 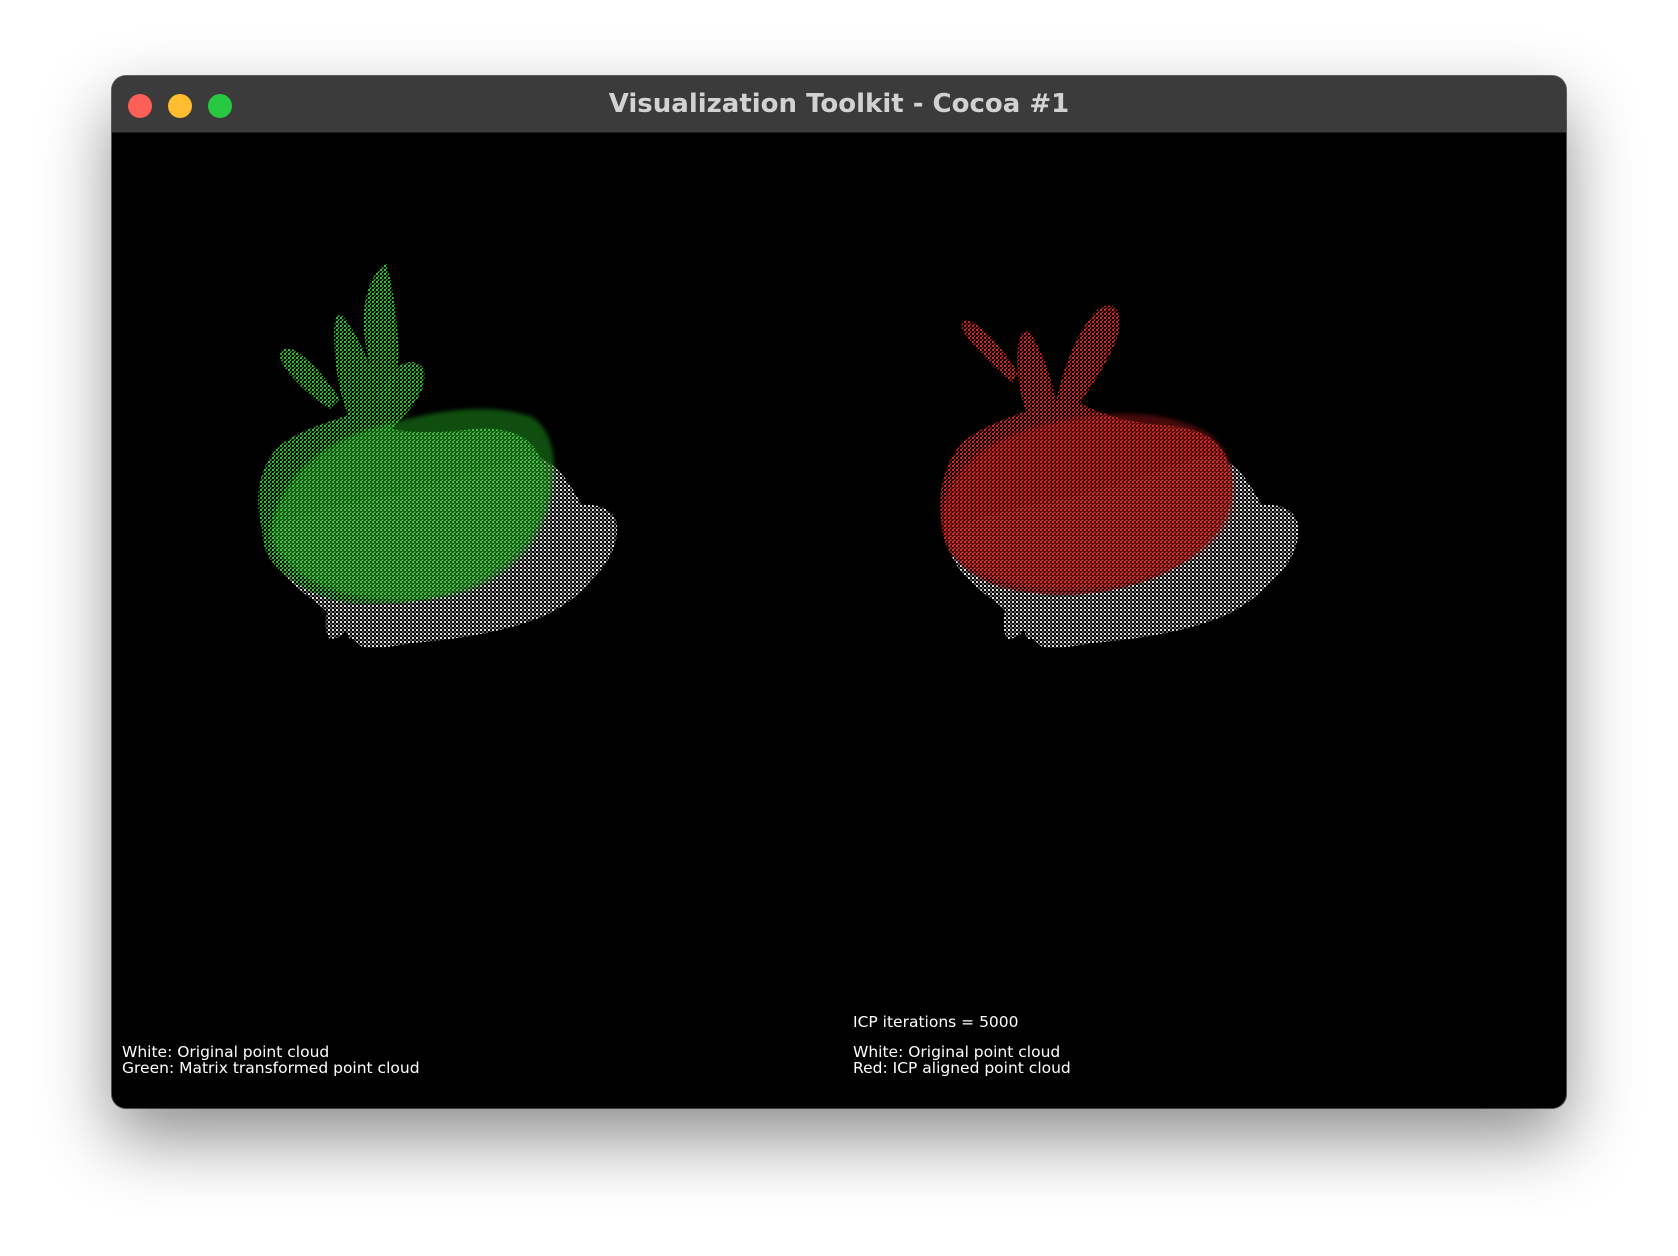 I want to click on right-legend-line-original: White: Original point cloud, so click(x=957, y=1052).